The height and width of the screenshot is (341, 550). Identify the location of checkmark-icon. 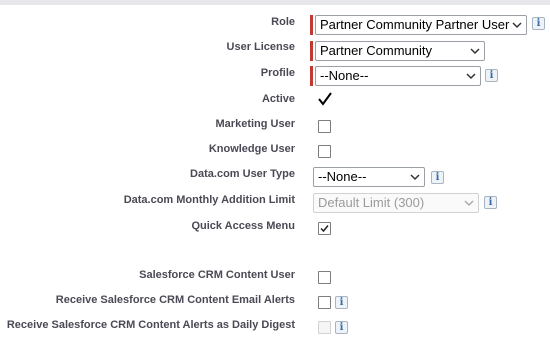
(324, 229).